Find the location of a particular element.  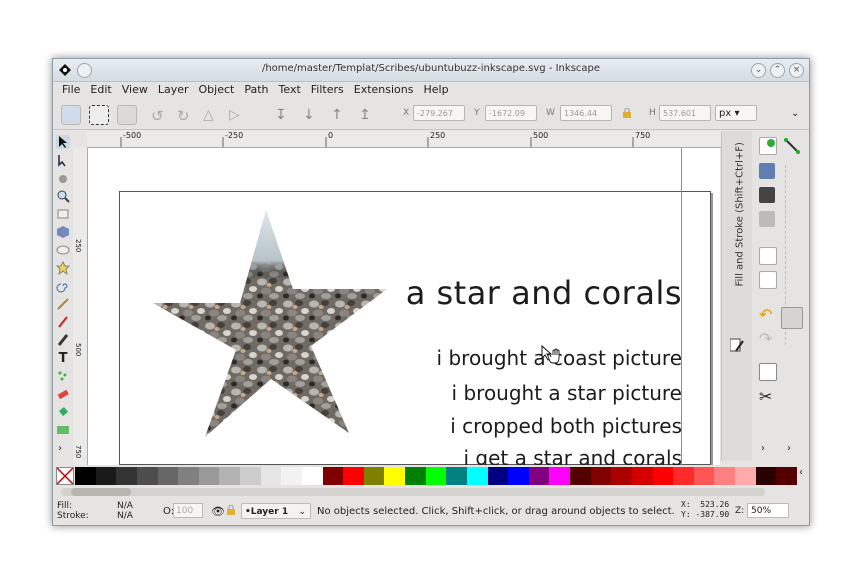

export-icon is located at coordinates (768, 280).